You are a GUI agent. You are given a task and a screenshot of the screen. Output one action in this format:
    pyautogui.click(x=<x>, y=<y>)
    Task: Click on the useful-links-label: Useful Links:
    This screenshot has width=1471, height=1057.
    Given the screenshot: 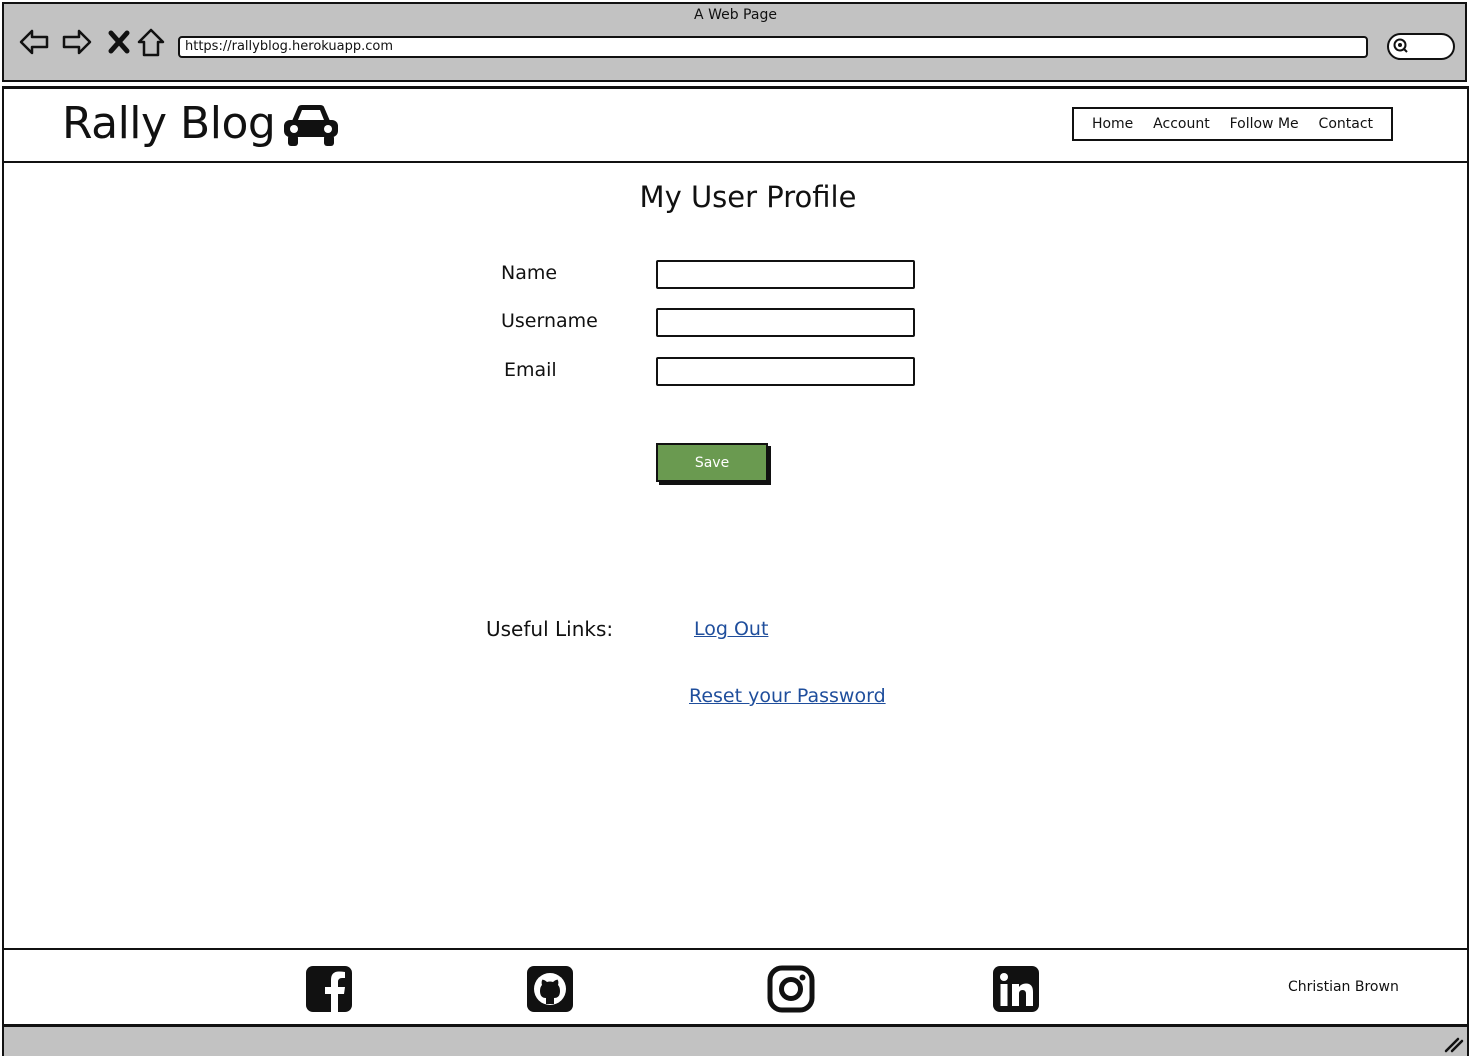 What is the action you would take?
    pyautogui.click(x=550, y=629)
    